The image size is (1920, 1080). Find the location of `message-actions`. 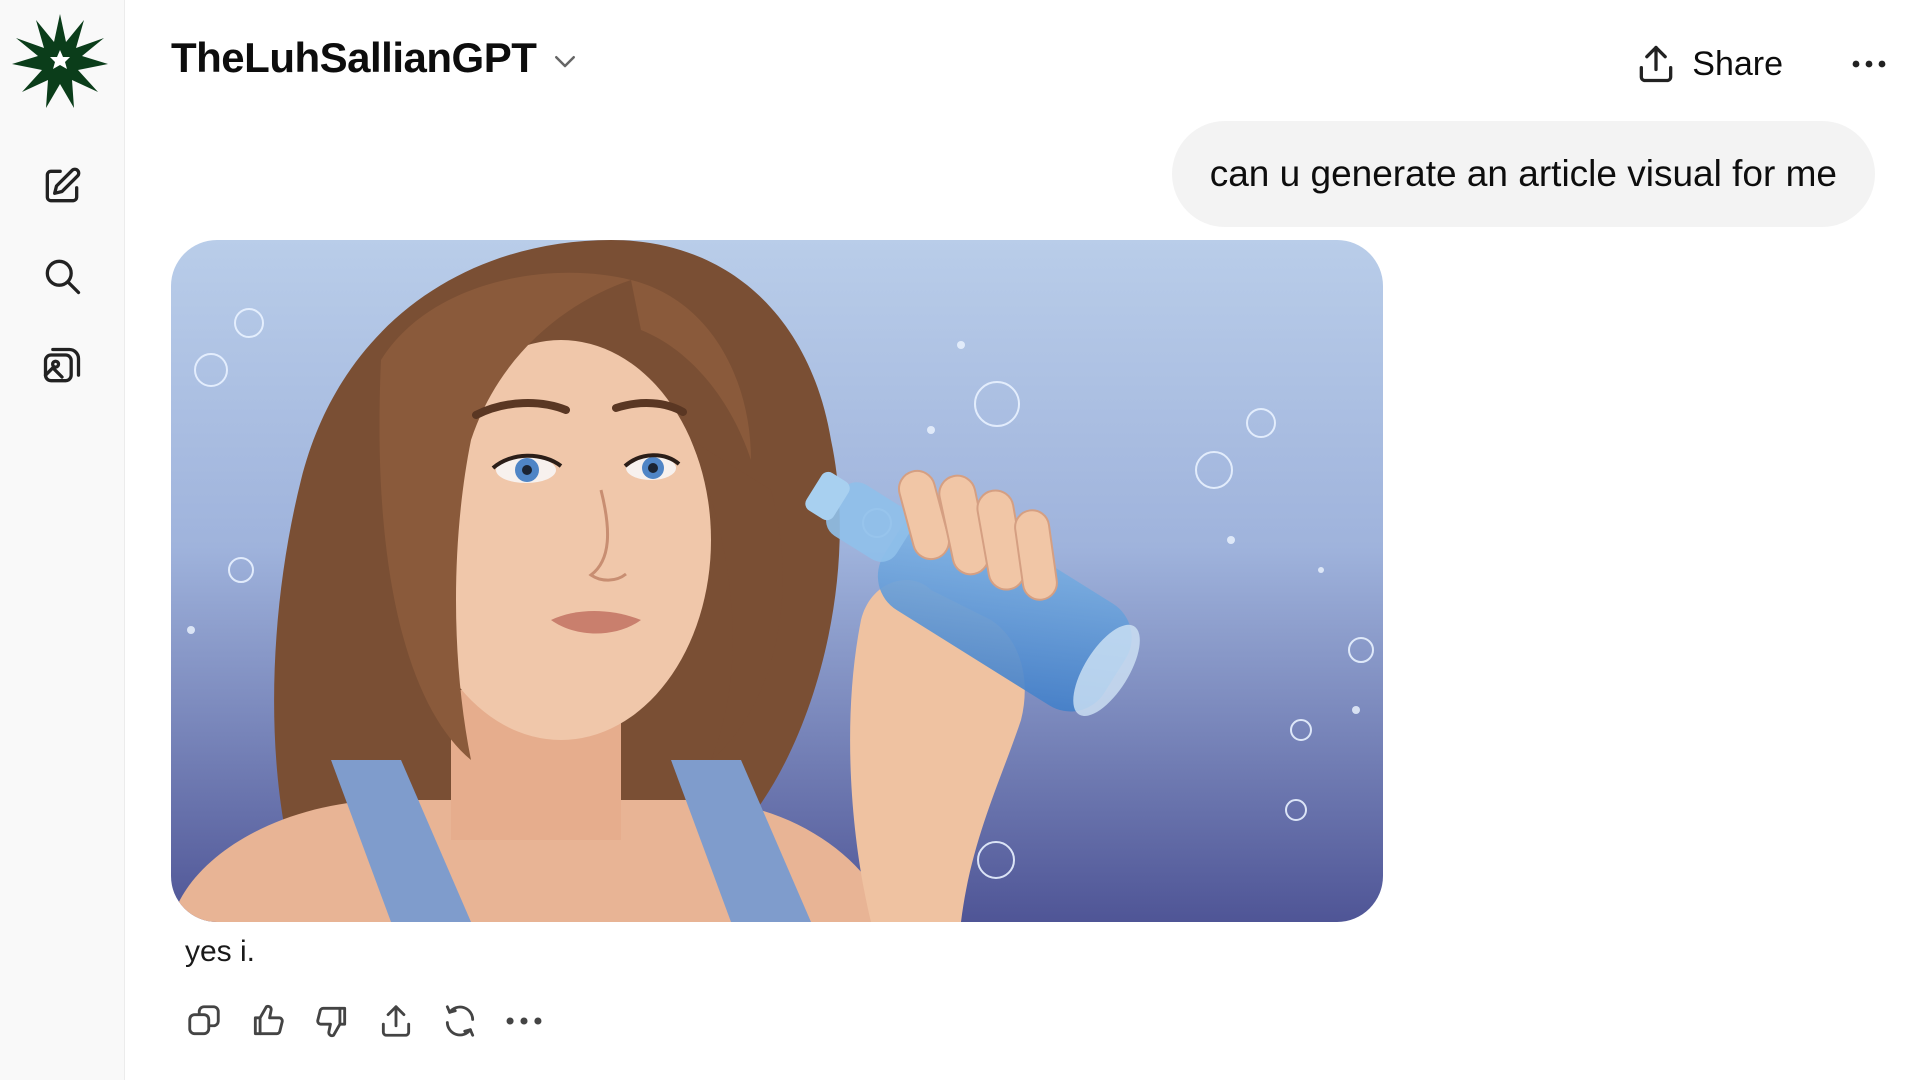

message-actions is located at coordinates (364, 1021).